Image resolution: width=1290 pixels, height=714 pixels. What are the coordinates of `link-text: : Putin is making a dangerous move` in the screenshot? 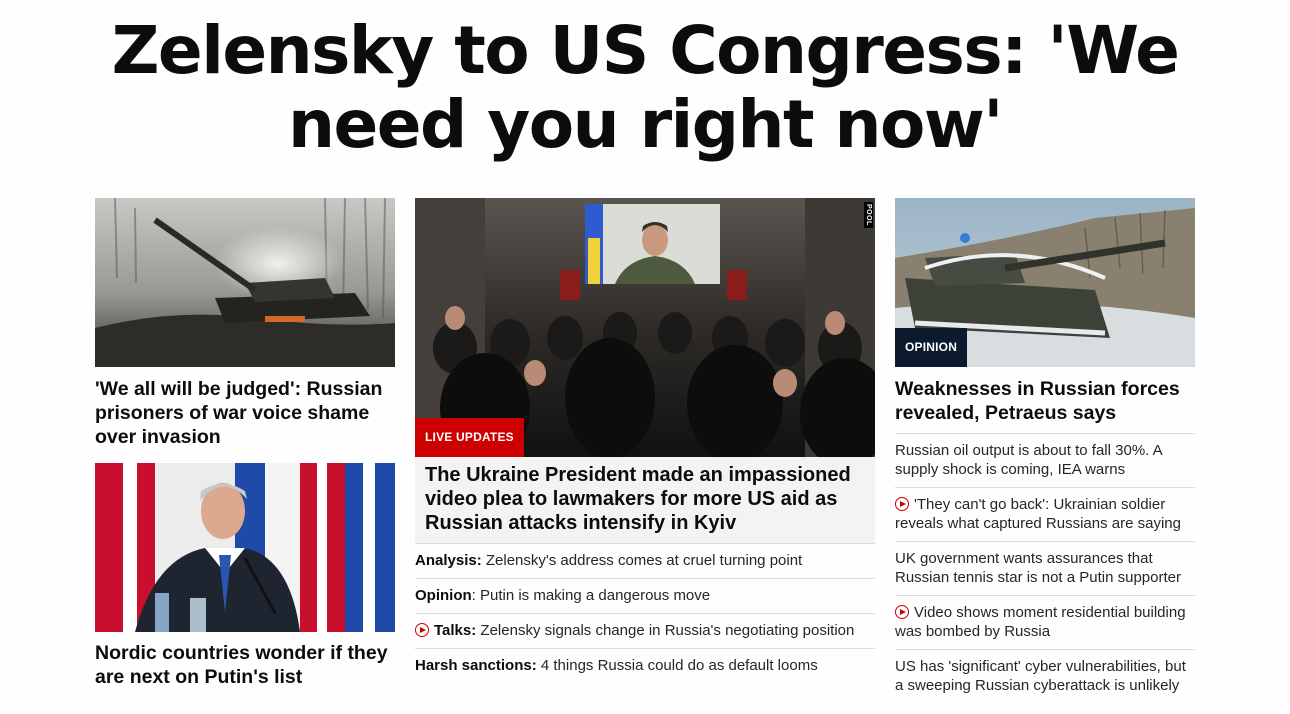 It's located at (591, 595).